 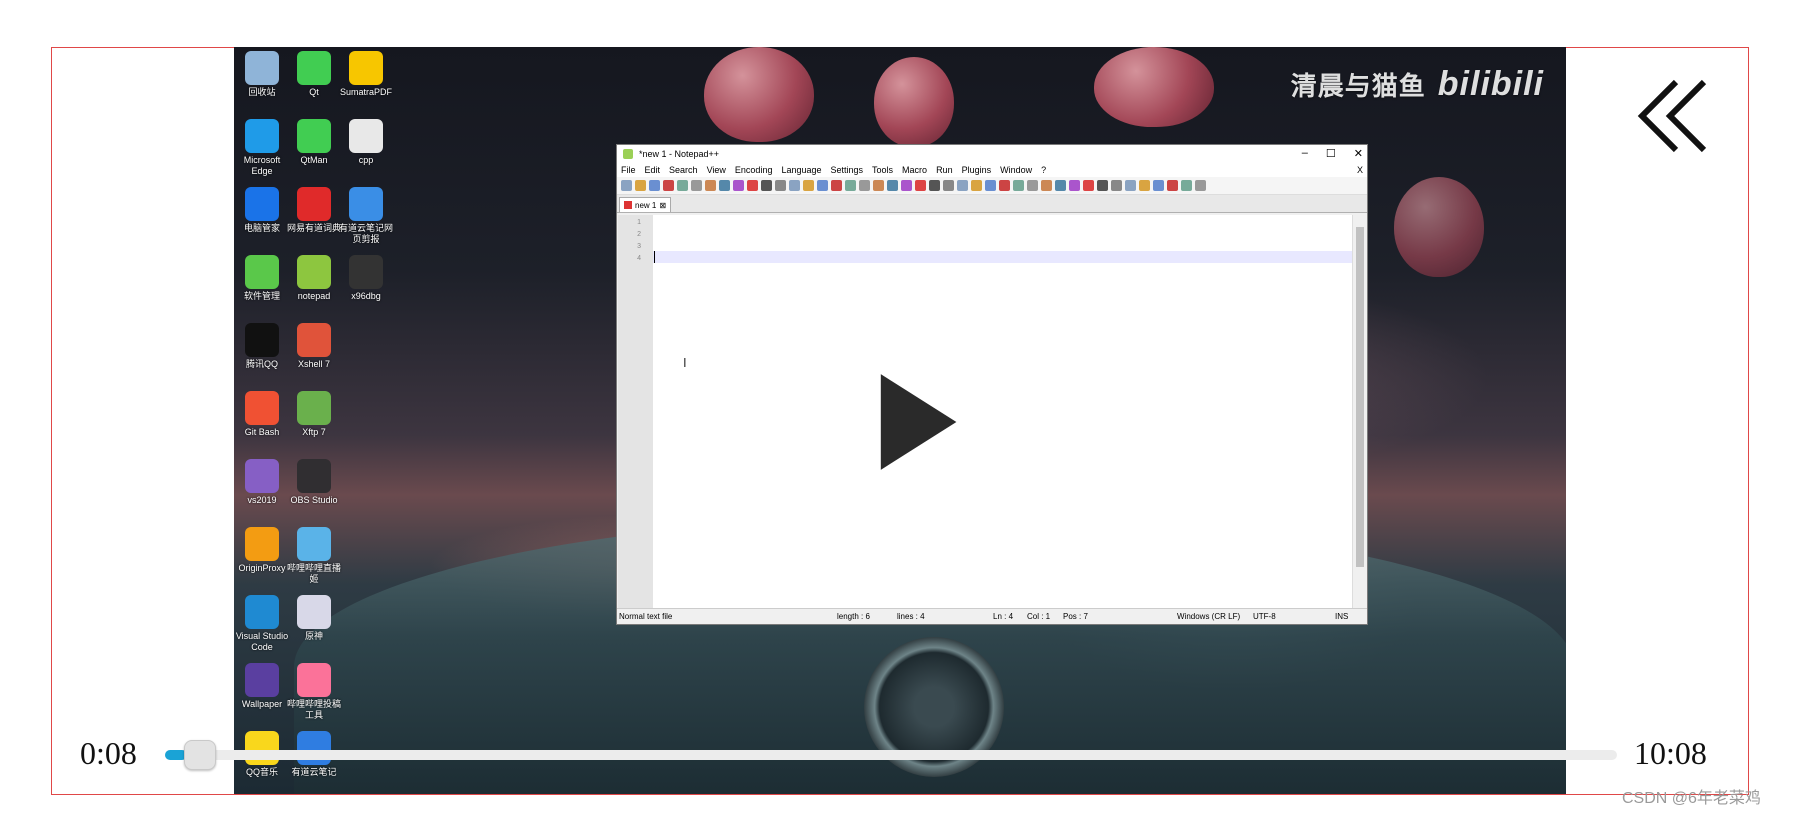 I want to click on menu-item: File, so click(x=628, y=170).